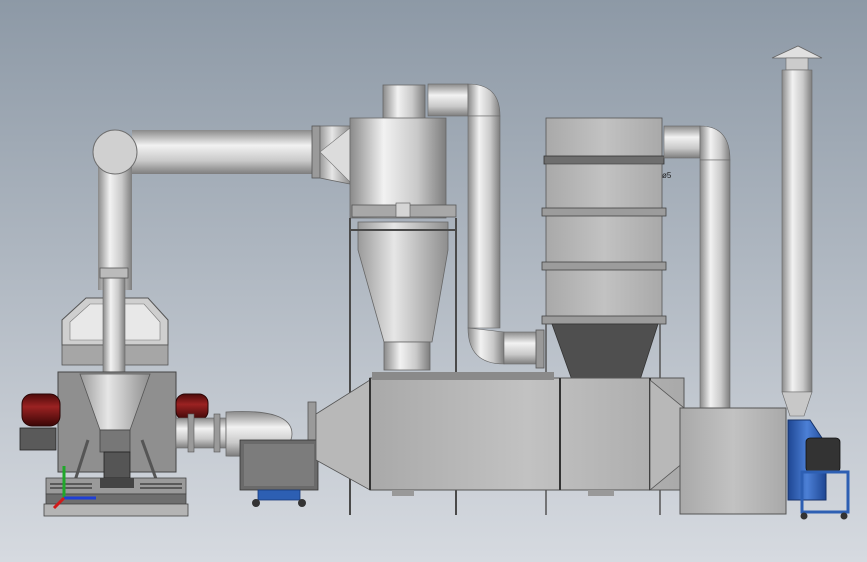  I want to click on vibration-motor-left, so click(41, 410).